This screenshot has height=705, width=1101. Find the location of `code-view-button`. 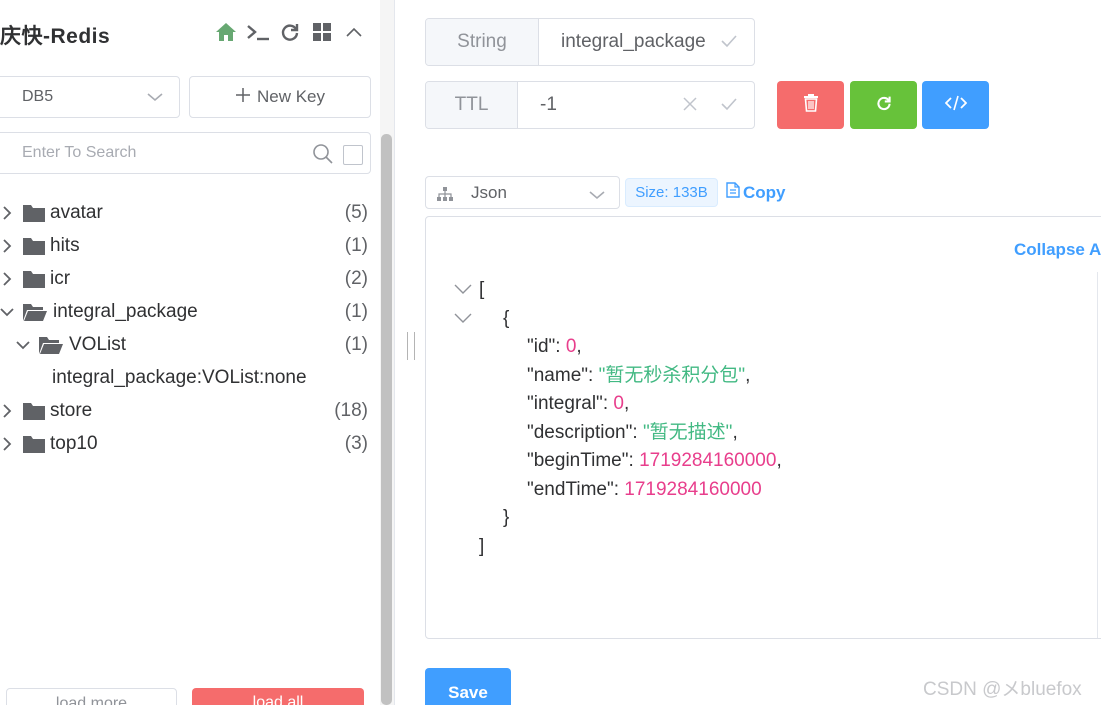

code-view-button is located at coordinates (955, 105).